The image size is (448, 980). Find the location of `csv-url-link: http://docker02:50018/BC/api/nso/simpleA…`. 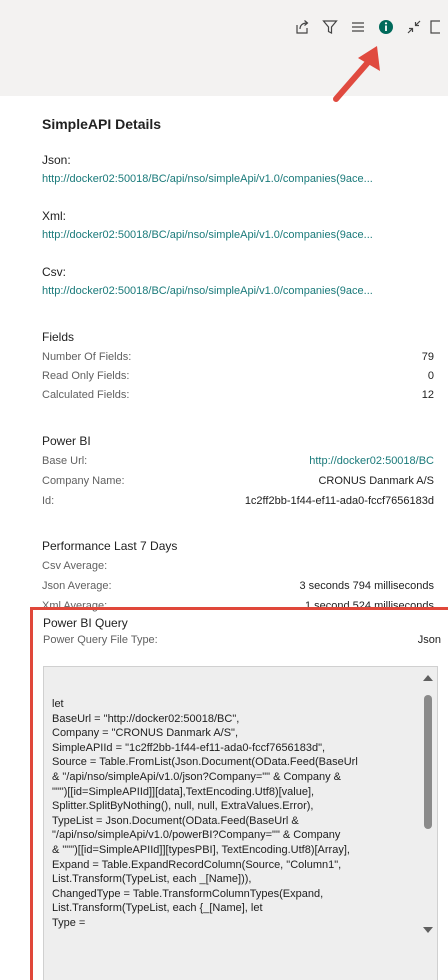

csv-url-link: http://docker02:50018/BC/api/nso/simpleA… is located at coordinates (241, 291).